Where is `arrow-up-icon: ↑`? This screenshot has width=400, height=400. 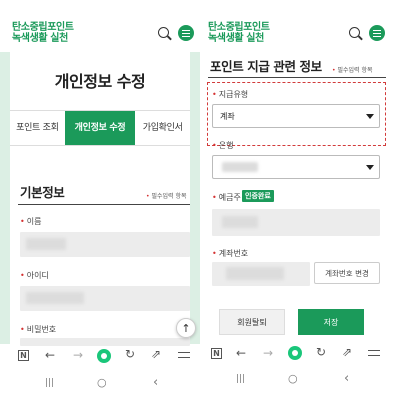 arrow-up-icon: ↑ is located at coordinates (186, 328).